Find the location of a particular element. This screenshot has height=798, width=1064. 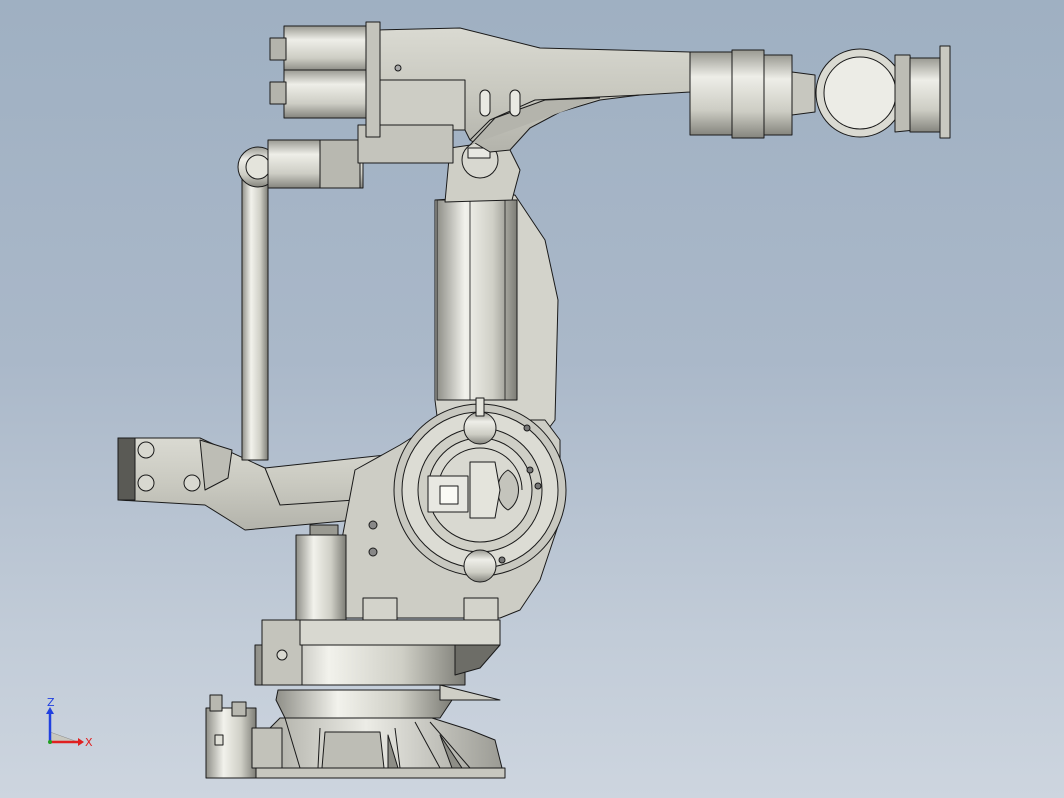

parallel-link-rod is located at coordinates (300, 300).